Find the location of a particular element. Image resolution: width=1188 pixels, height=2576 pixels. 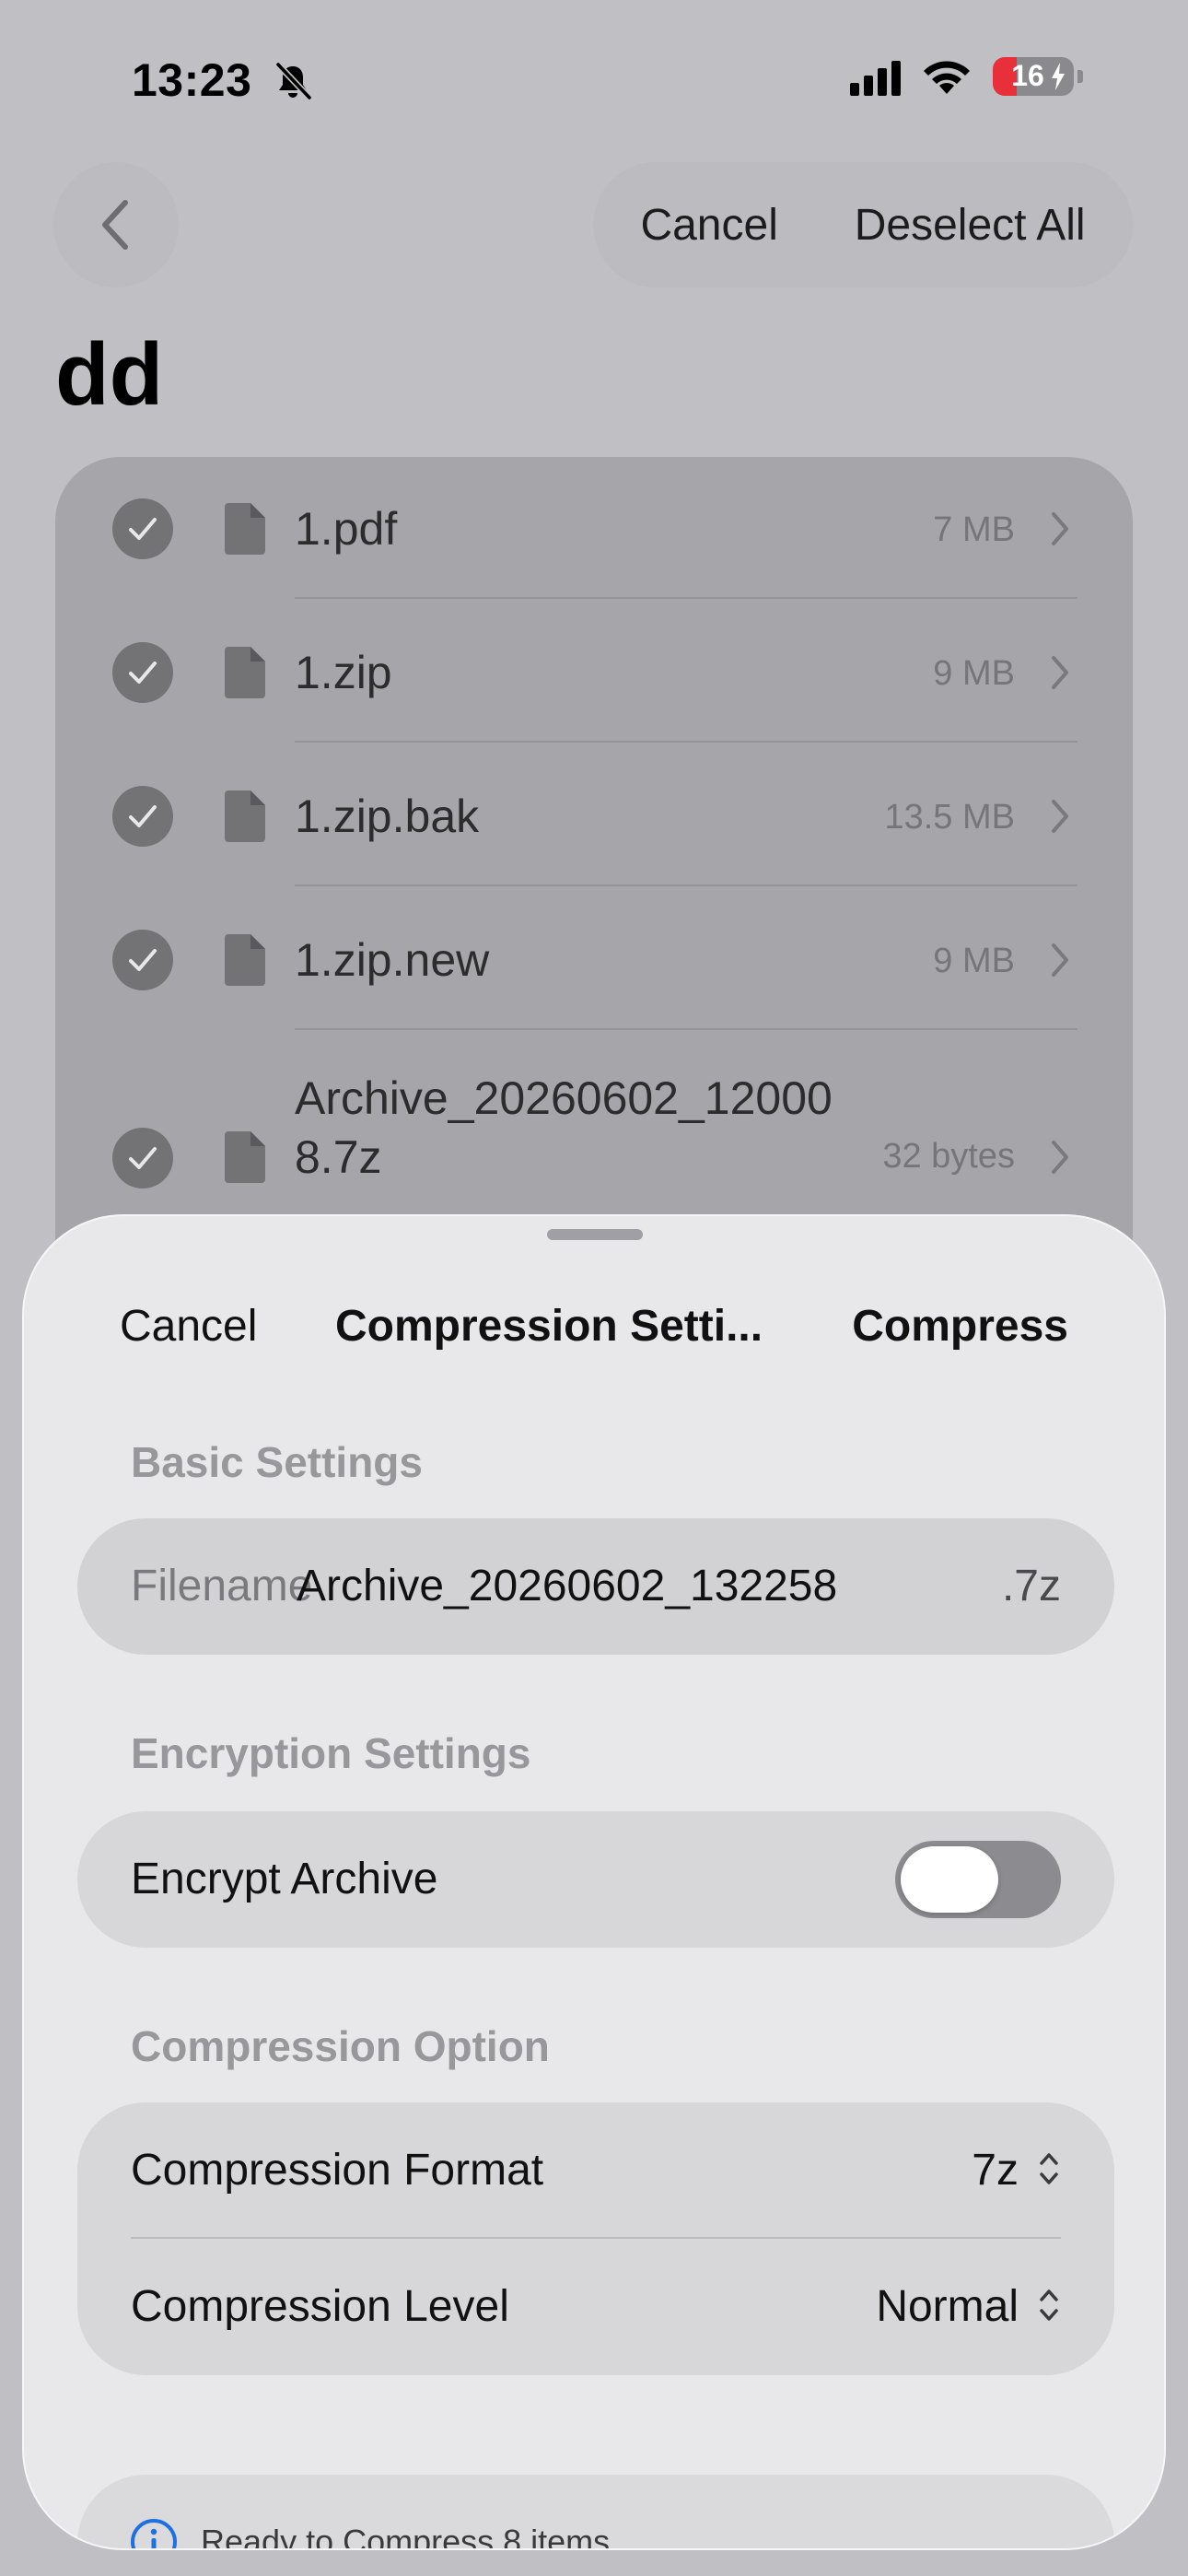

encrypt-archive-toggle is located at coordinates (978, 1879).